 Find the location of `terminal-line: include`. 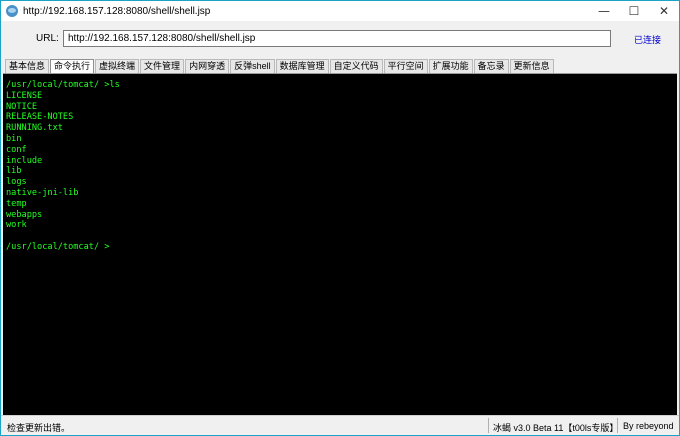

terminal-line: include is located at coordinates (24, 160).